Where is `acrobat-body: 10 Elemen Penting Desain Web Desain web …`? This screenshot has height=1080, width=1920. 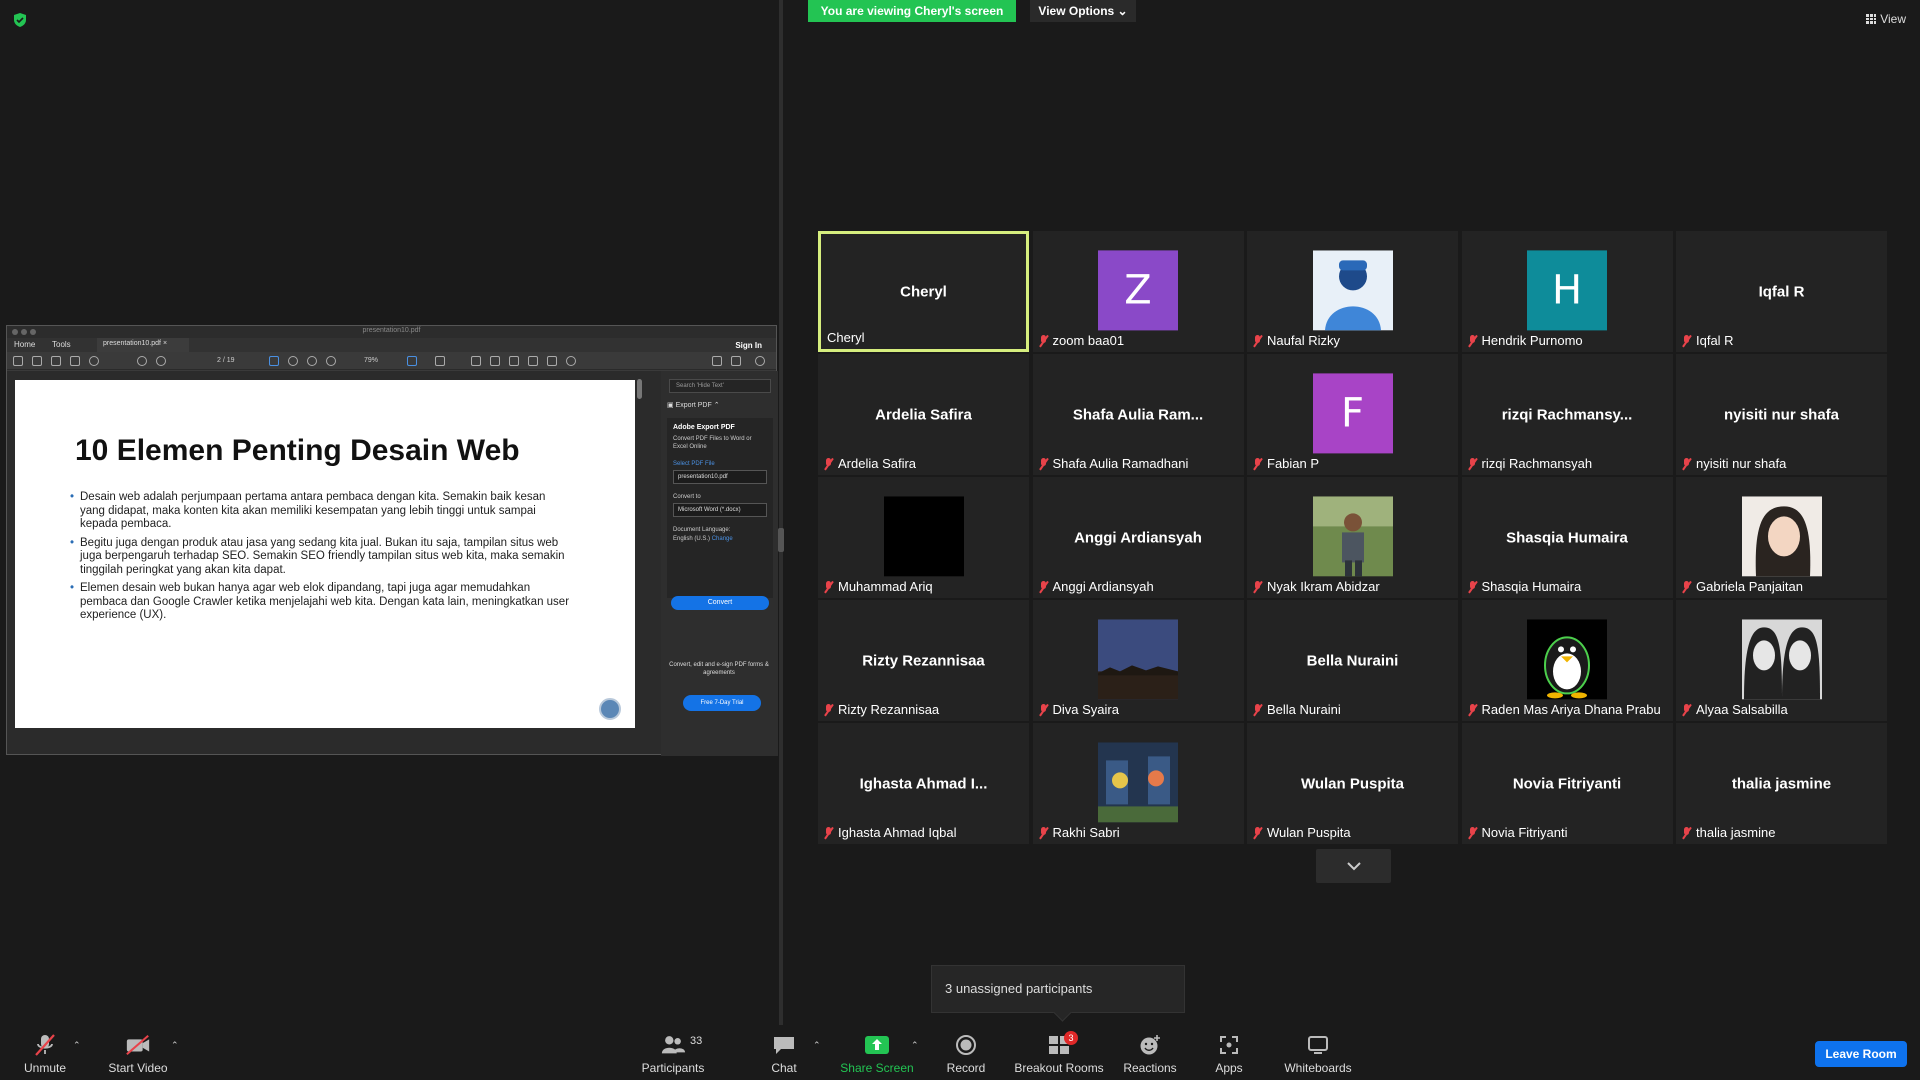 acrobat-body: 10 Elemen Penting Desain Web Desain web … is located at coordinates (392, 563).